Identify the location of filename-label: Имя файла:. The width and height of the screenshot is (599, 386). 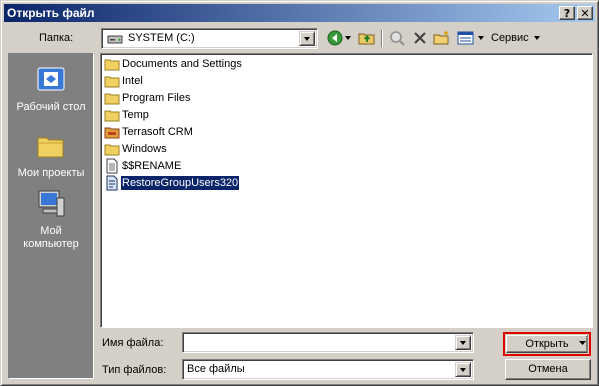
(133, 343).